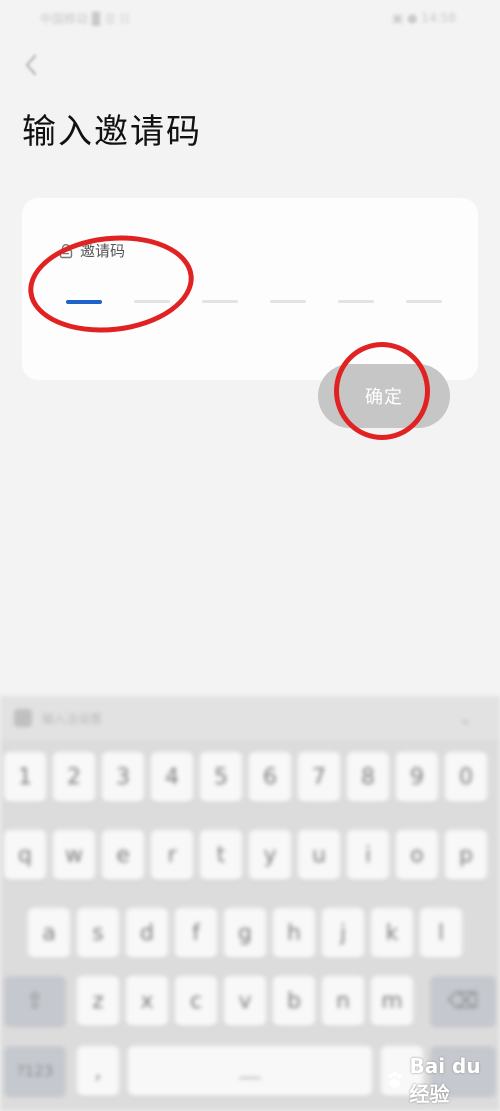 This screenshot has width=500, height=1111. Describe the element at coordinates (196, 933) in the screenshot. I see `key-f: f` at that location.